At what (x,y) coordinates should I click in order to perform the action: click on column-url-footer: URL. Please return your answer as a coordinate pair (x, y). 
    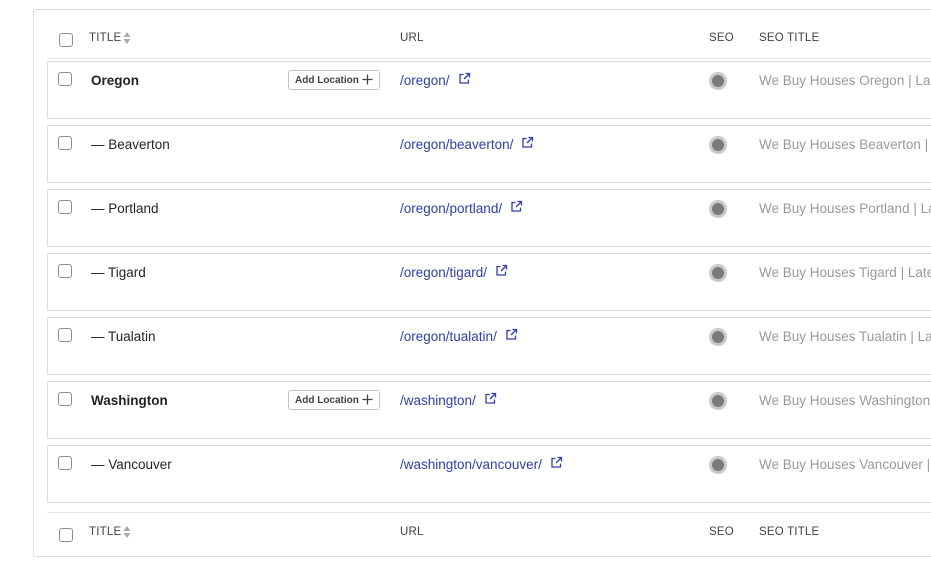
    Looking at the image, I should click on (412, 532).